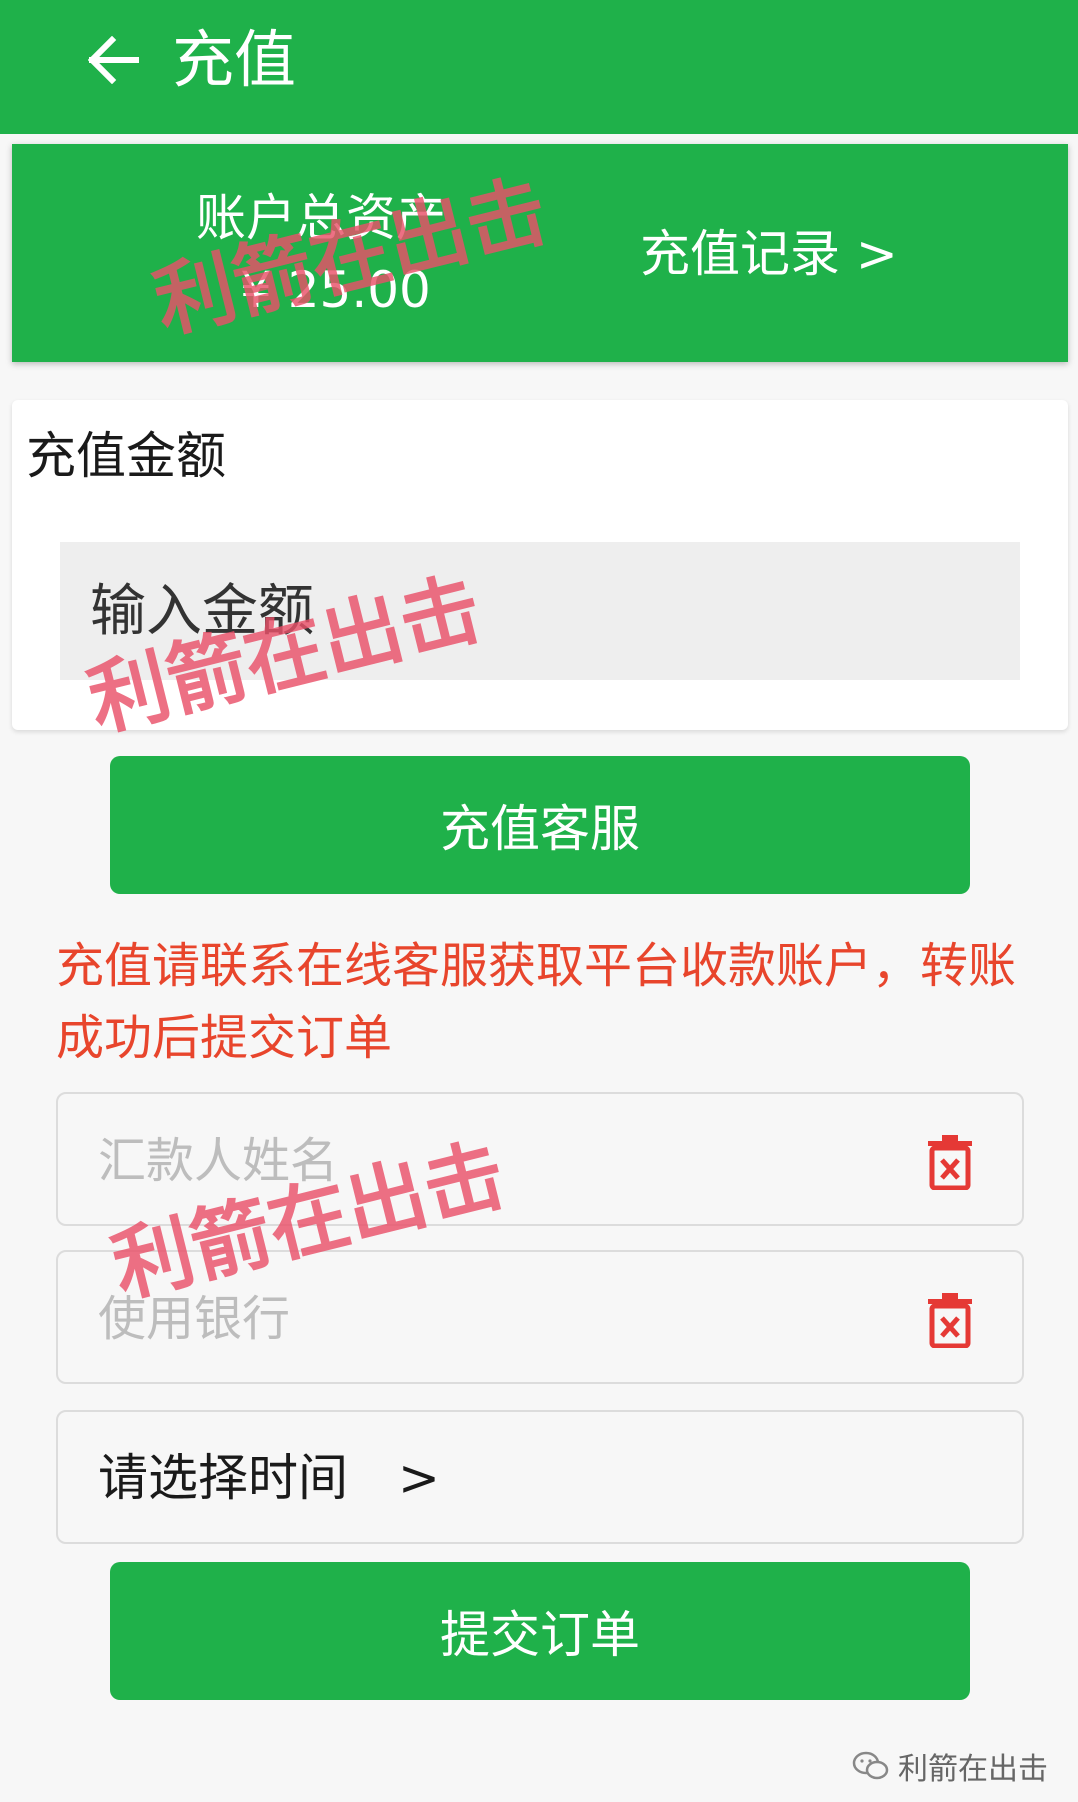 This screenshot has width=1078, height=1802. Describe the element at coordinates (126, 456) in the screenshot. I see `recharge-amount-label: 充值金额` at that location.